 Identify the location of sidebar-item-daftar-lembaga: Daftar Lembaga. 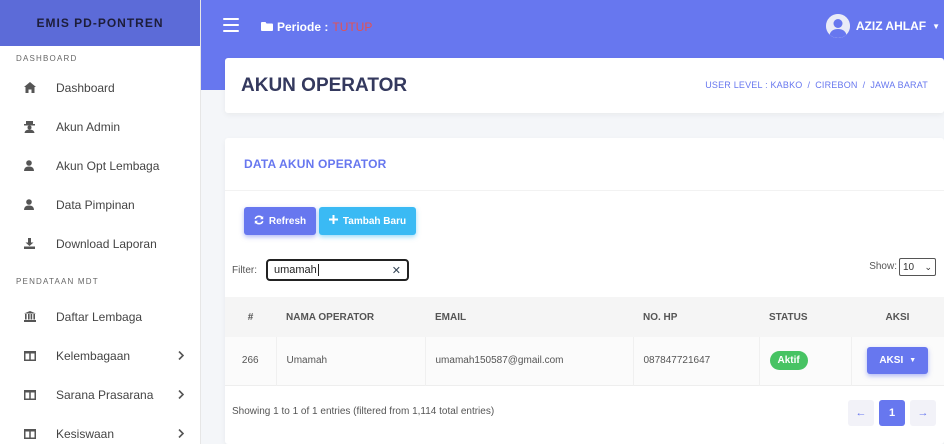
(100, 316).